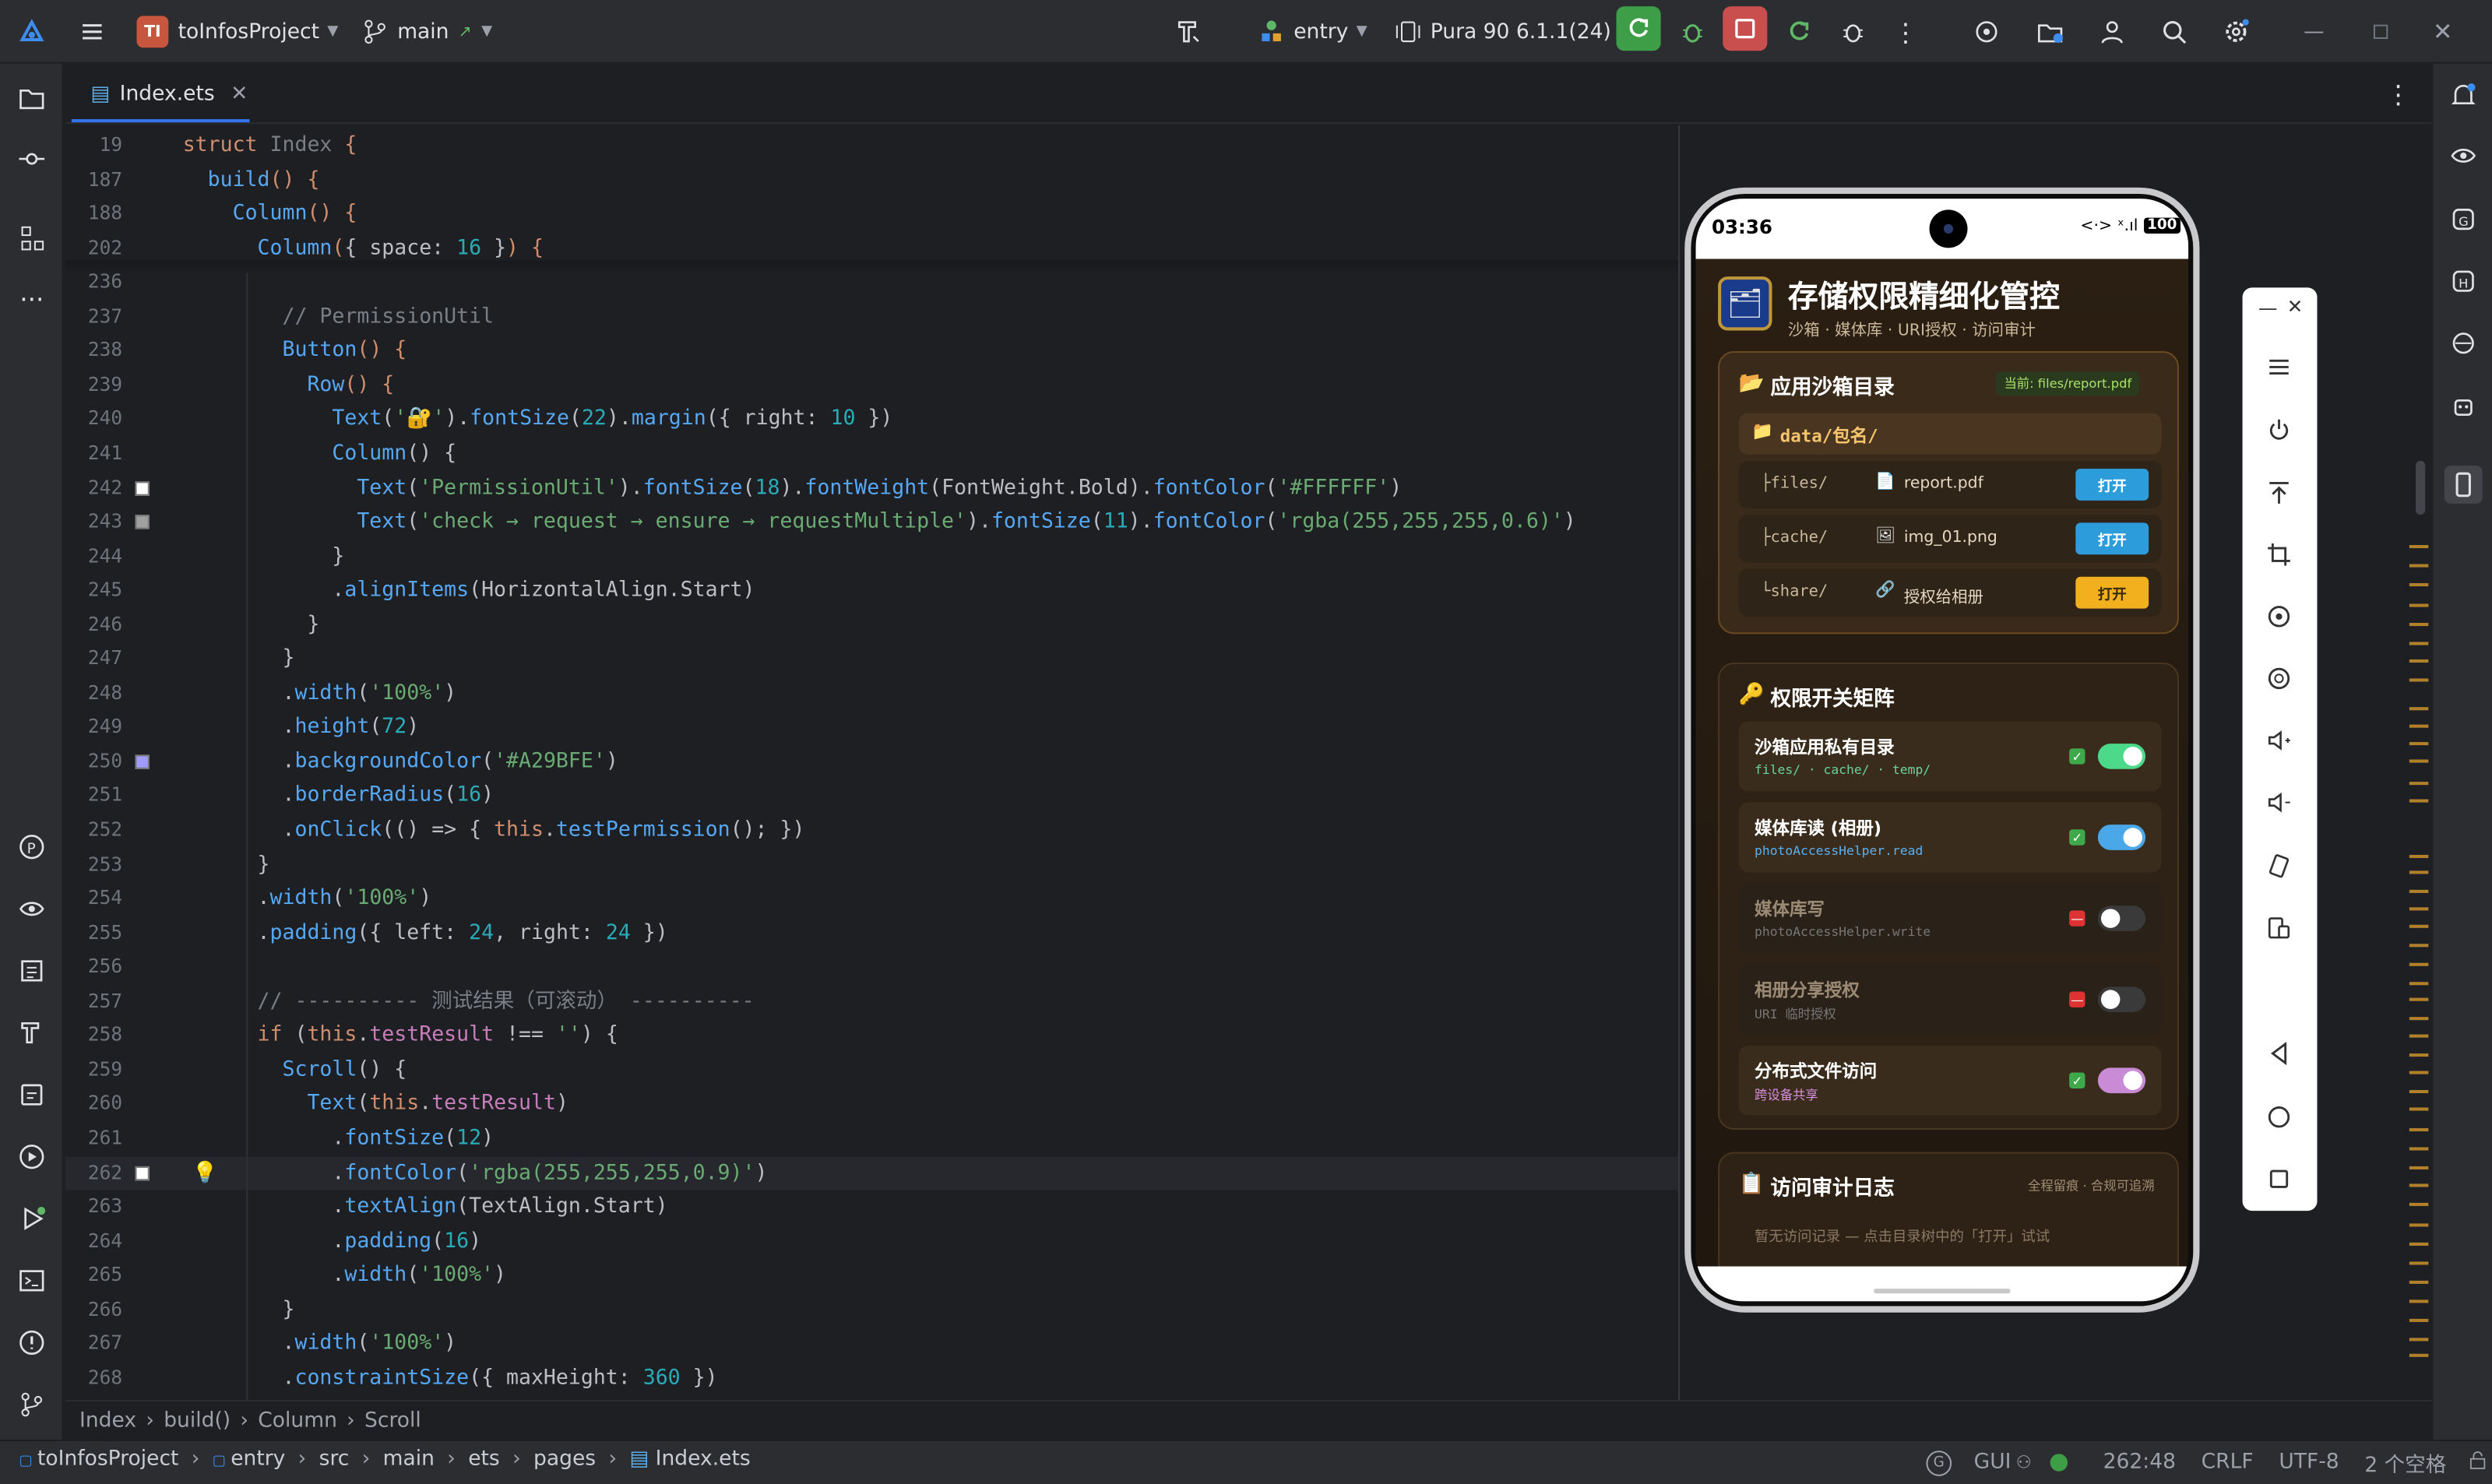 This screenshot has width=2492, height=1484. I want to click on back-icon, so click(2279, 1054).